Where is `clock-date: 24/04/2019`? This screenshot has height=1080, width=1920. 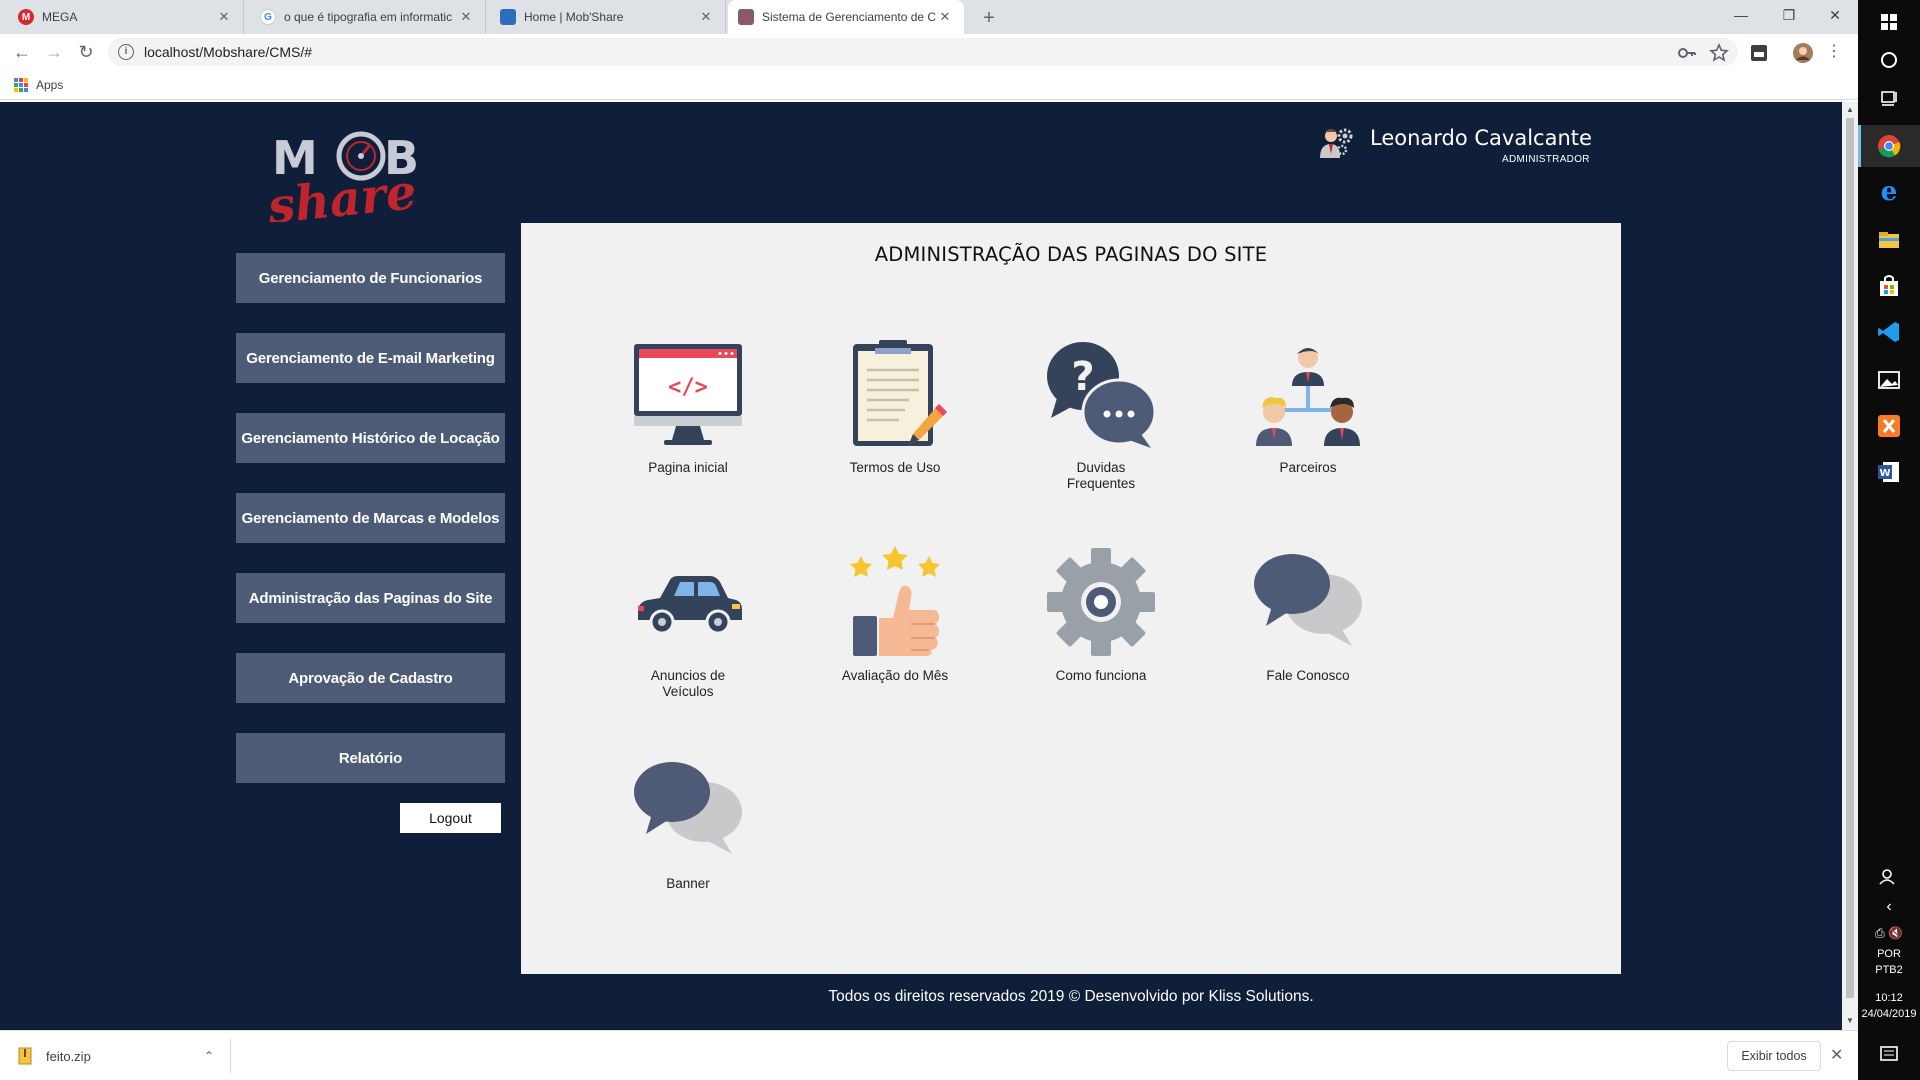
clock-date: 24/04/2019 is located at coordinates (1889, 1014).